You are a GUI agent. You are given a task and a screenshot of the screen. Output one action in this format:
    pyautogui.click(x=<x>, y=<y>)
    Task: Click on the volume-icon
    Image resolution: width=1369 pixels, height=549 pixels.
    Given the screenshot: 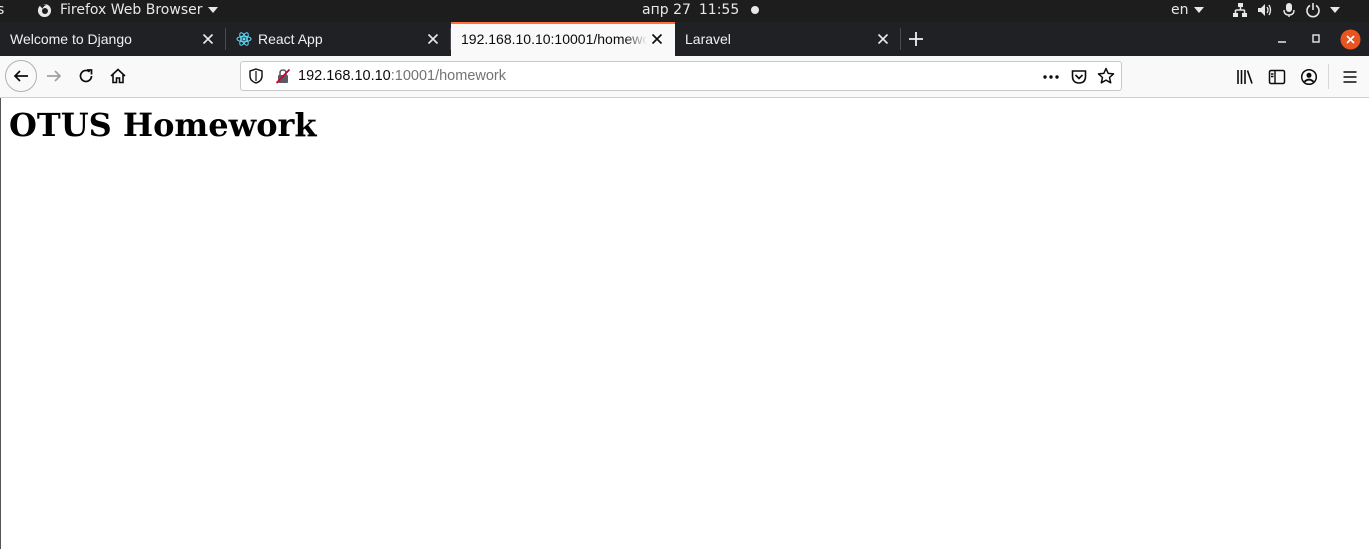 What is the action you would take?
    pyautogui.click(x=1265, y=10)
    